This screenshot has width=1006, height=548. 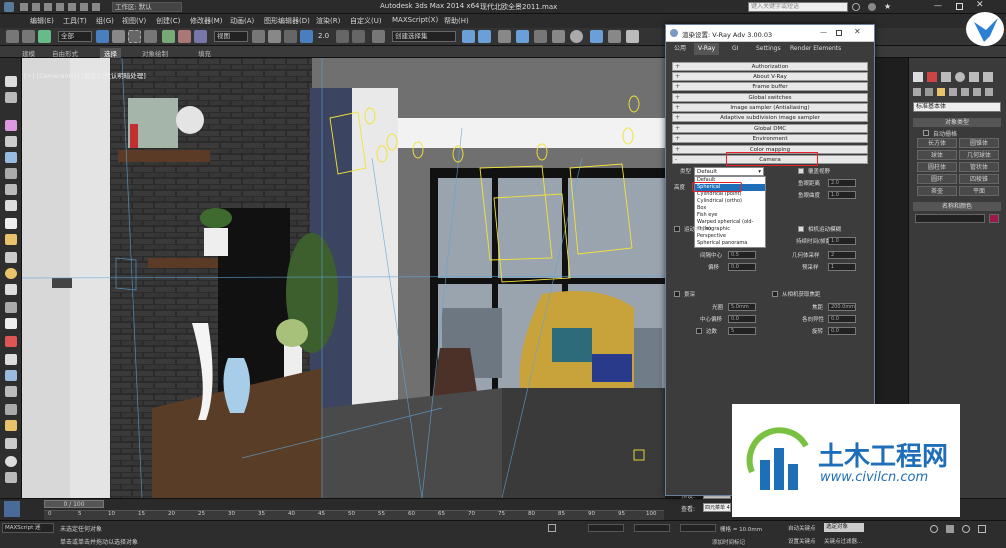 I want to click on fisheye-curve-field: 1.0, so click(x=842, y=195).